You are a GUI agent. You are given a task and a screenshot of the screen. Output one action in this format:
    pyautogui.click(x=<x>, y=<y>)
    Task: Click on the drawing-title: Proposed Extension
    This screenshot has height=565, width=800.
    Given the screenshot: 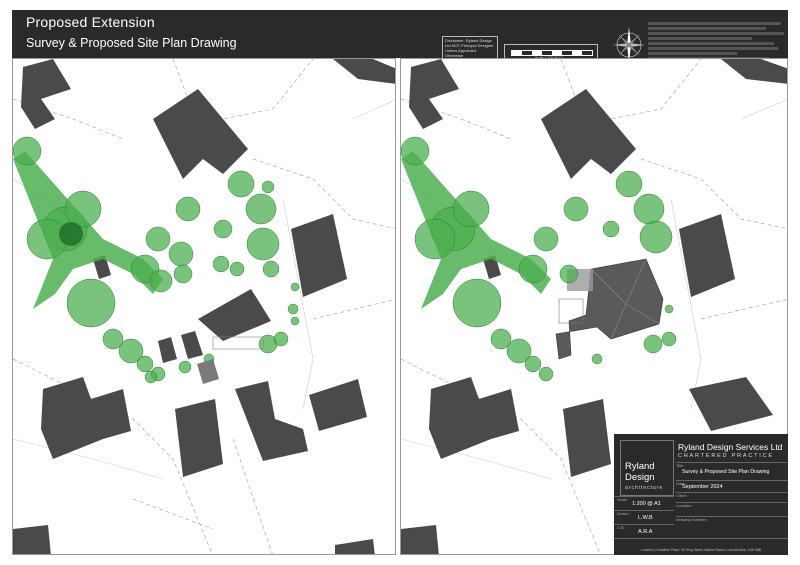 What is the action you would take?
    pyautogui.click(x=90, y=22)
    